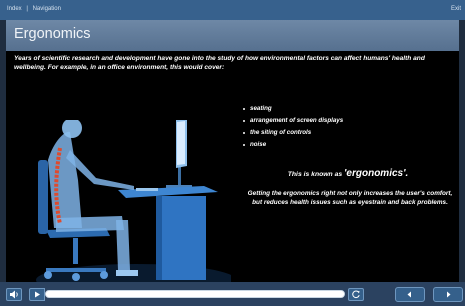  I want to click on playback-controls, so click(232, 294).